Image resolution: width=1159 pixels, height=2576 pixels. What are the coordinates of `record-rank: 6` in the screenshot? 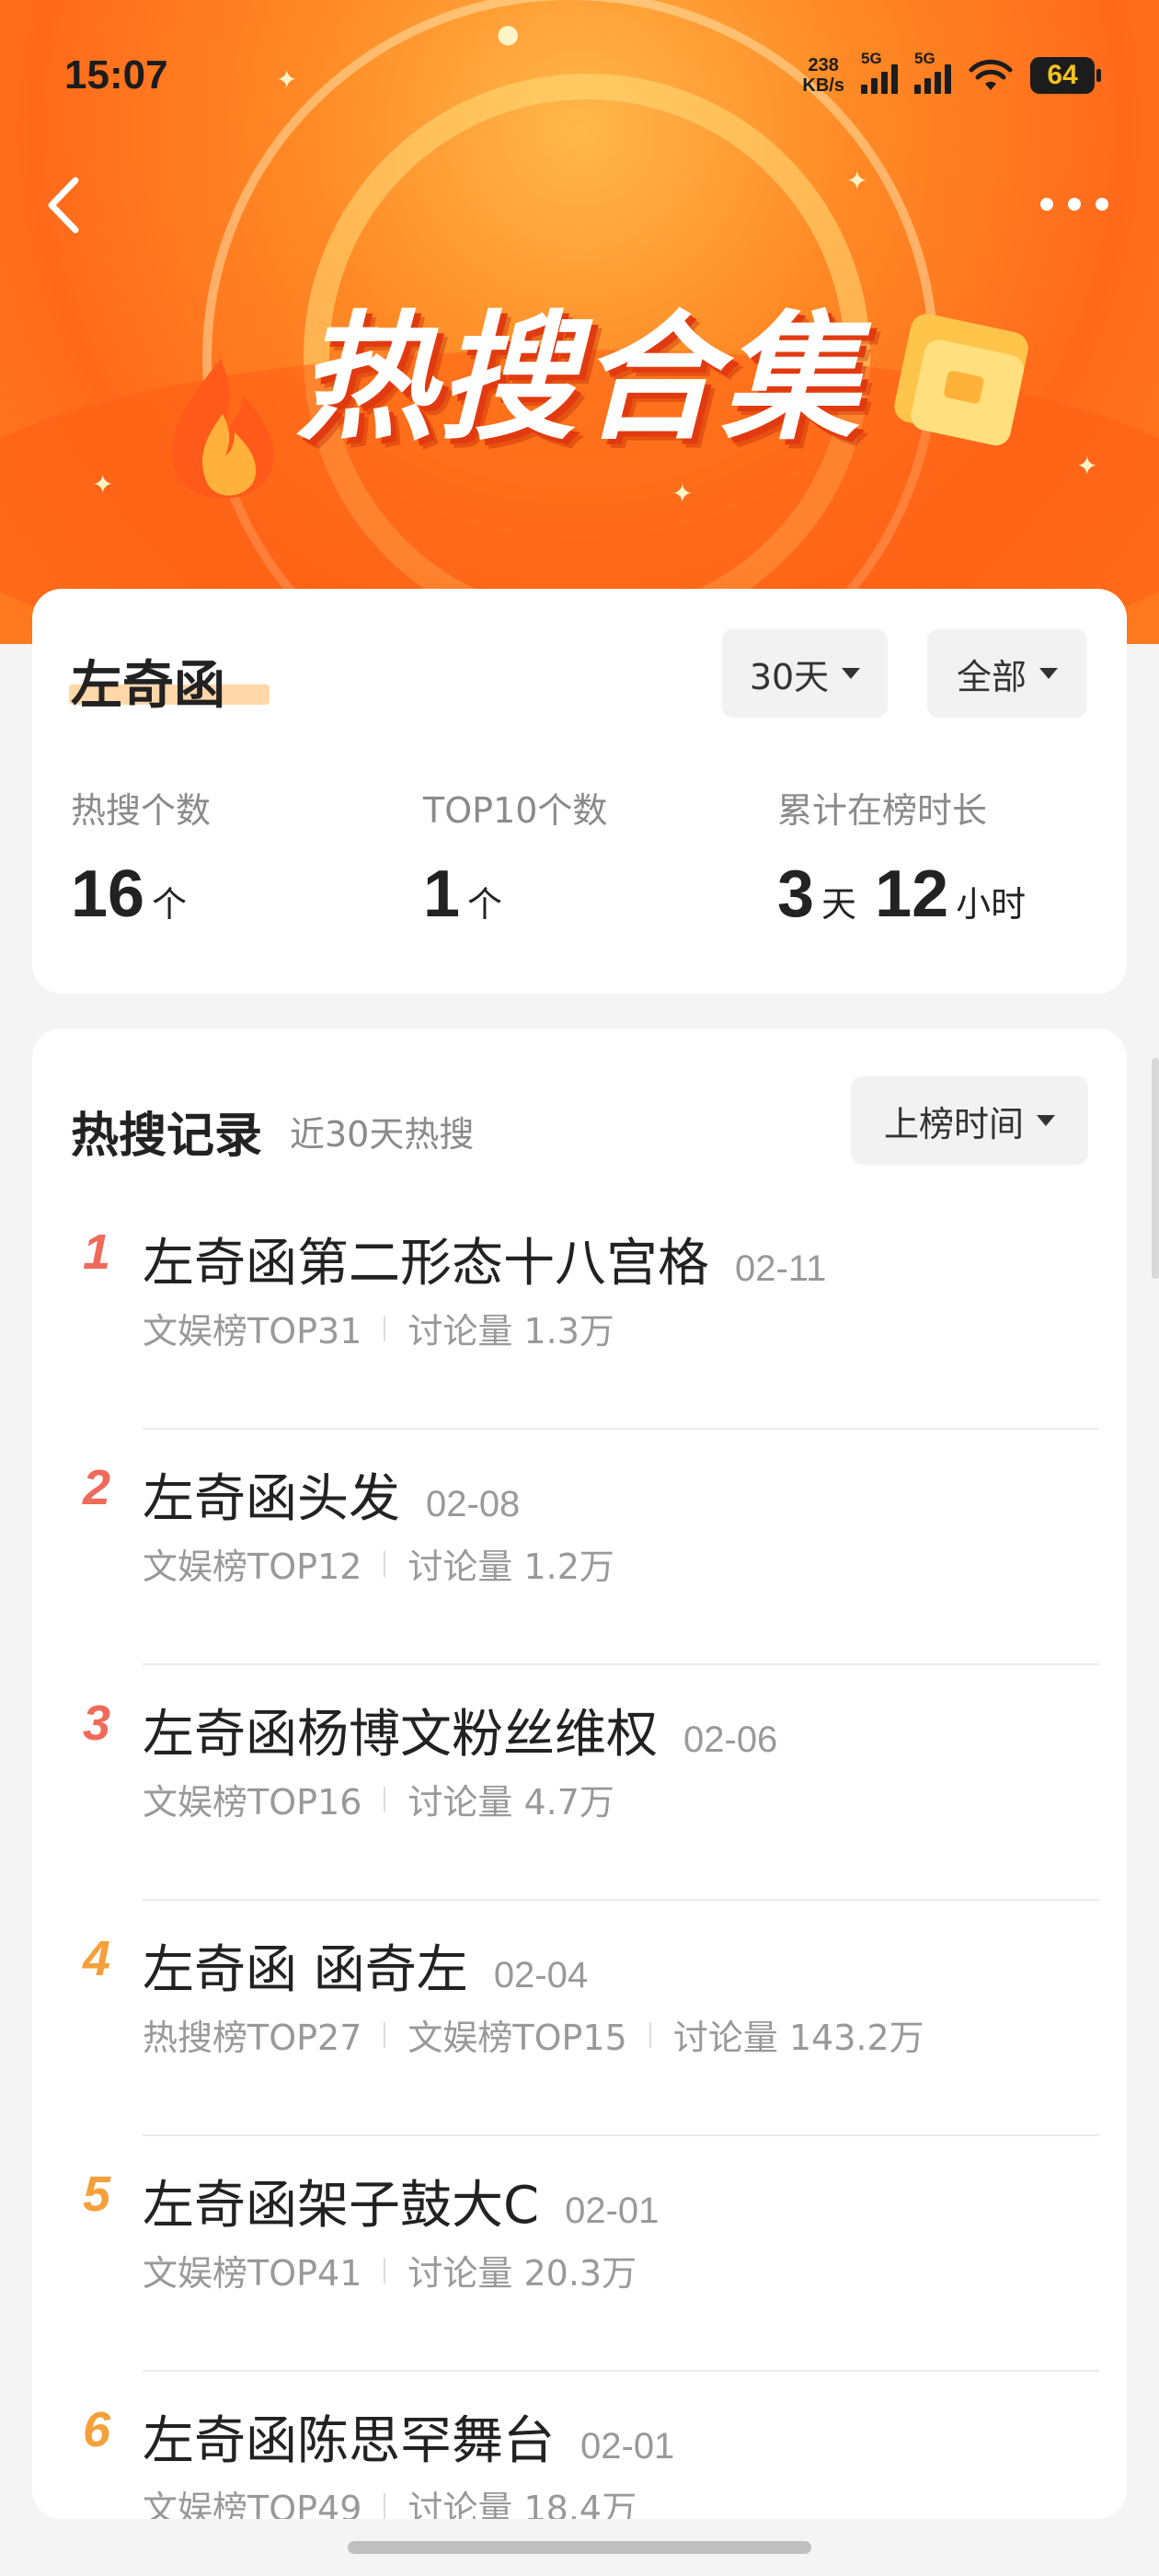 It's located at (97, 2429).